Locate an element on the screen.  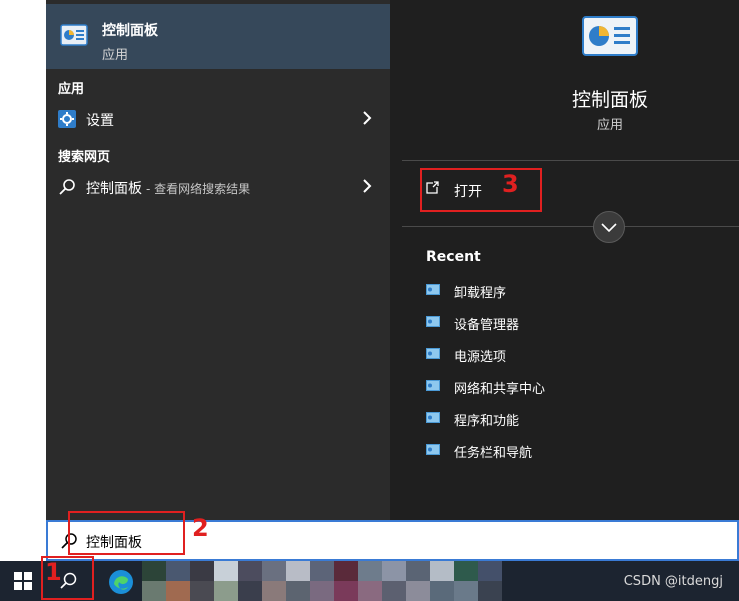
recent-item-label: 程序和功能 is located at coordinates (487, 421).